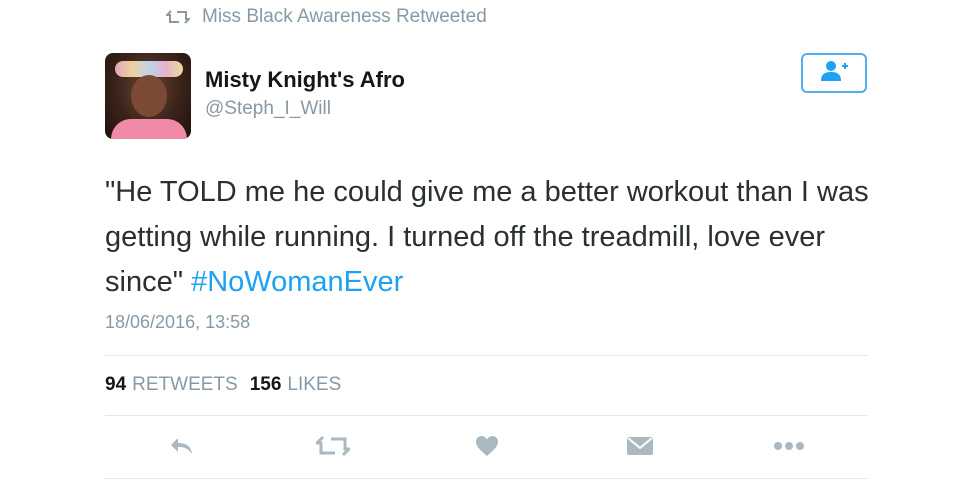 The width and height of the screenshot is (980, 484). Describe the element at coordinates (268, 109) in the screenshot. I see `user-handle: @Steph_I_Will` at that location.